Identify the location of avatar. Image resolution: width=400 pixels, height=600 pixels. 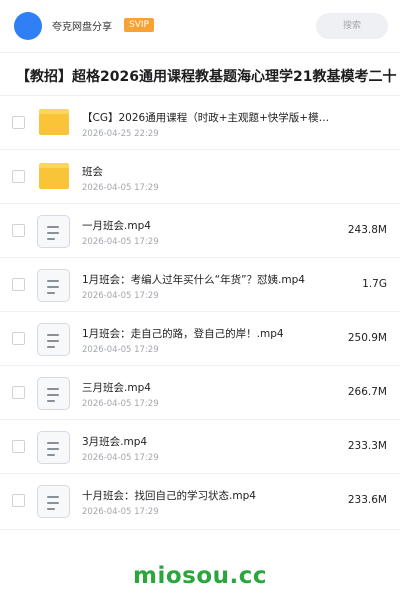
(28, 26).